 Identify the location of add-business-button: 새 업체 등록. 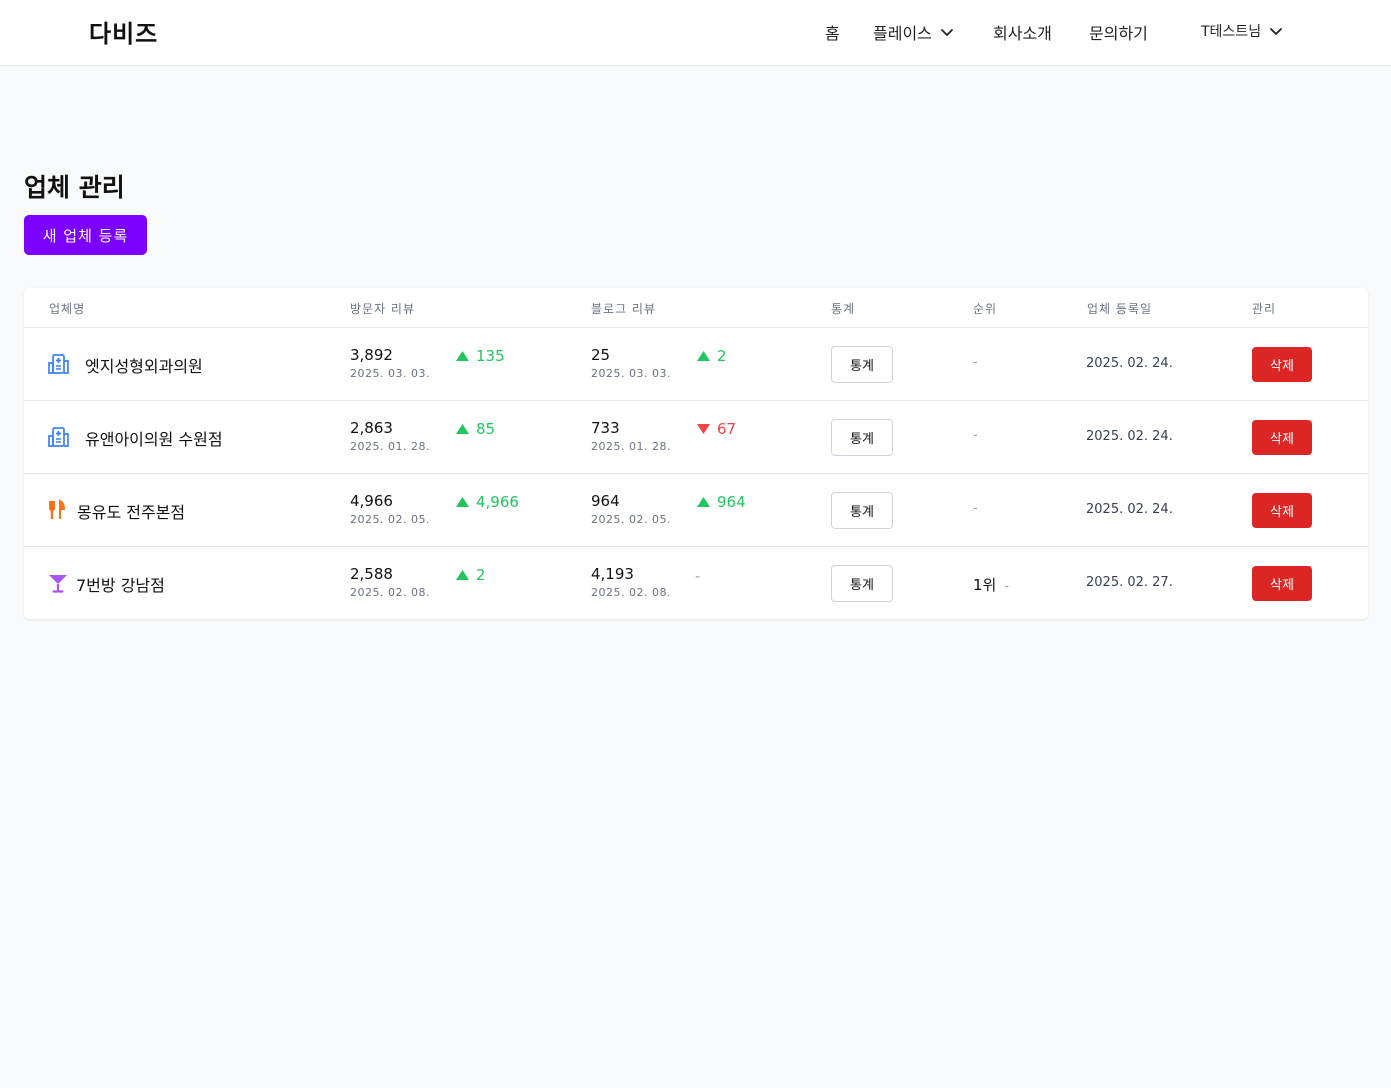
(85, 235).